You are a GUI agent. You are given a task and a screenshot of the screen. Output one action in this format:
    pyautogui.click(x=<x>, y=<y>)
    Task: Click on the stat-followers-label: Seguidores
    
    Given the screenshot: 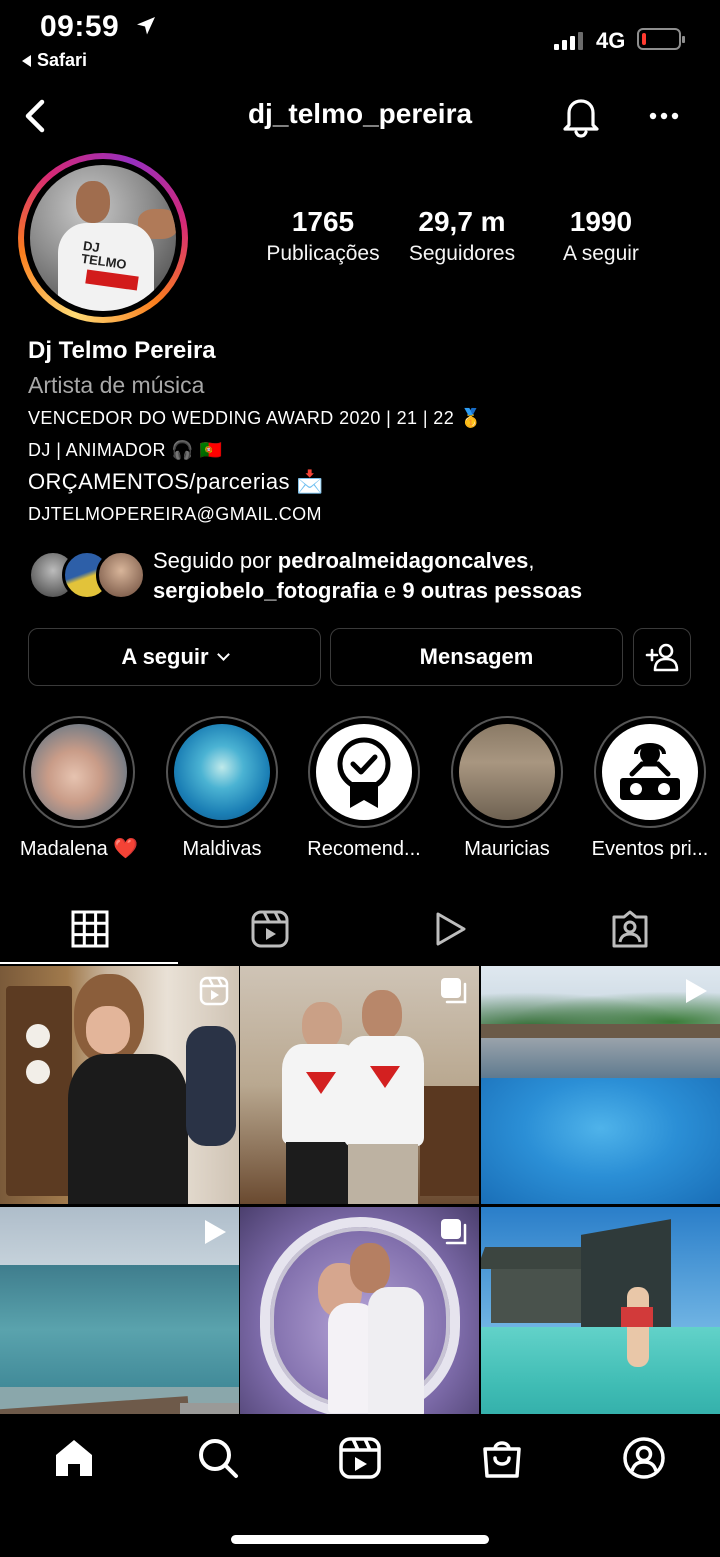 What is the action you would take?
    pyautogui.click(x=462, y=253)
    